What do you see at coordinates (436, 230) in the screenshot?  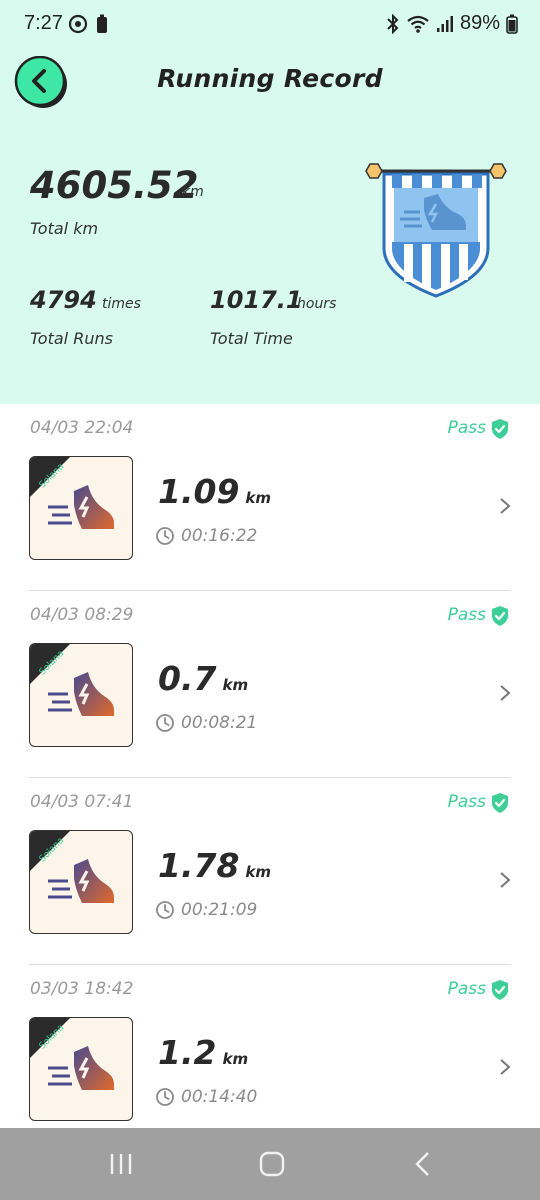 I see `shoe-pennant-badge-icon` at bounding box center [436, 230].